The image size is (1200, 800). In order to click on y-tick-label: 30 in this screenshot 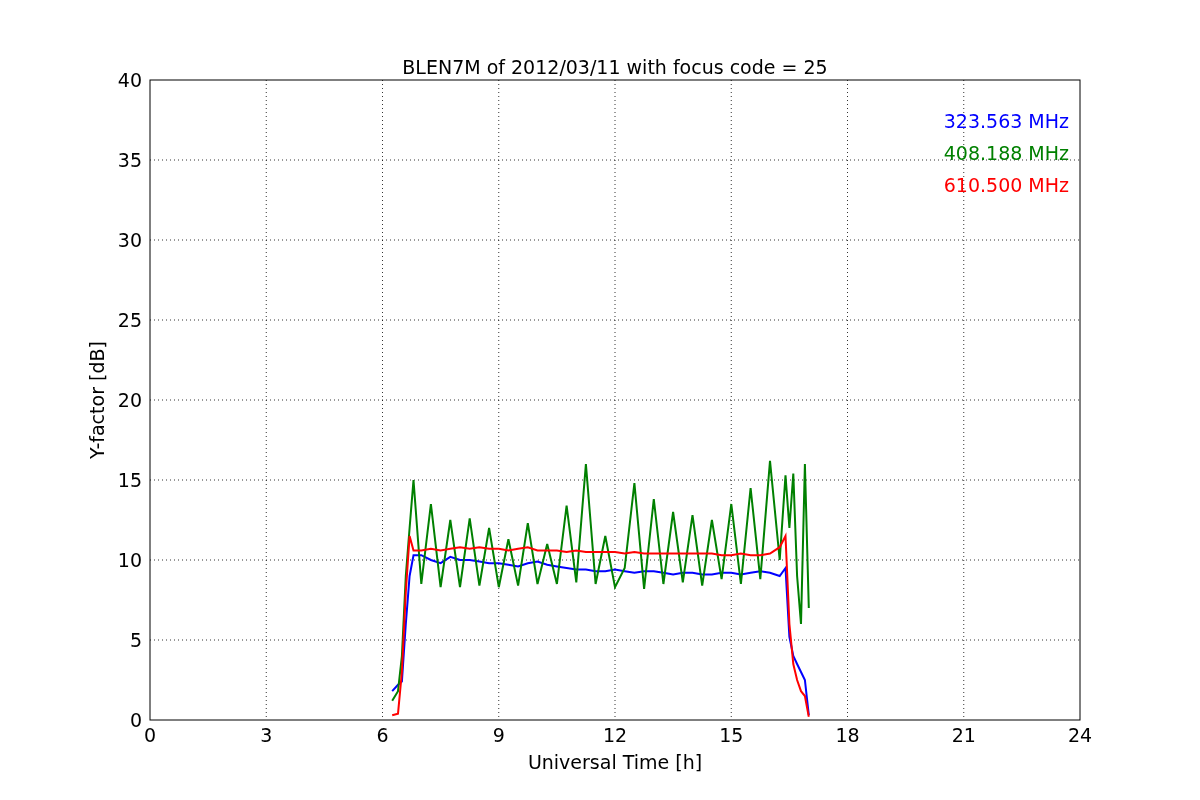, I will do `click(129, 240)`.